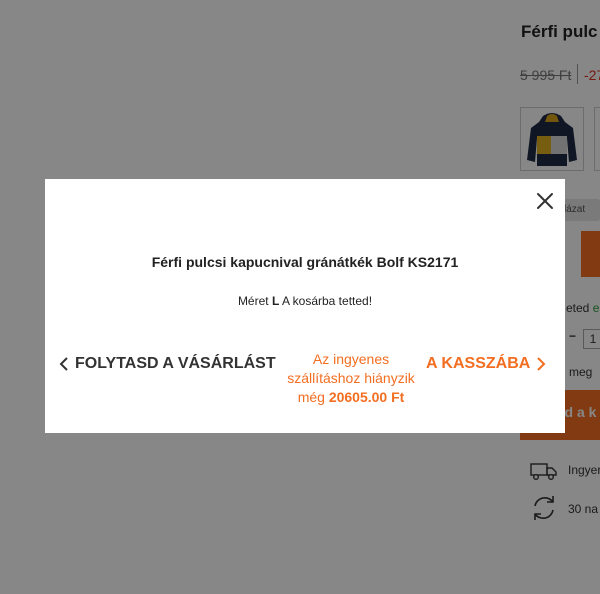 The height and width of the screenshot is (594, 600). I want to click on free-shipping-amount: 20605.00 Ft, so click(366, 397).